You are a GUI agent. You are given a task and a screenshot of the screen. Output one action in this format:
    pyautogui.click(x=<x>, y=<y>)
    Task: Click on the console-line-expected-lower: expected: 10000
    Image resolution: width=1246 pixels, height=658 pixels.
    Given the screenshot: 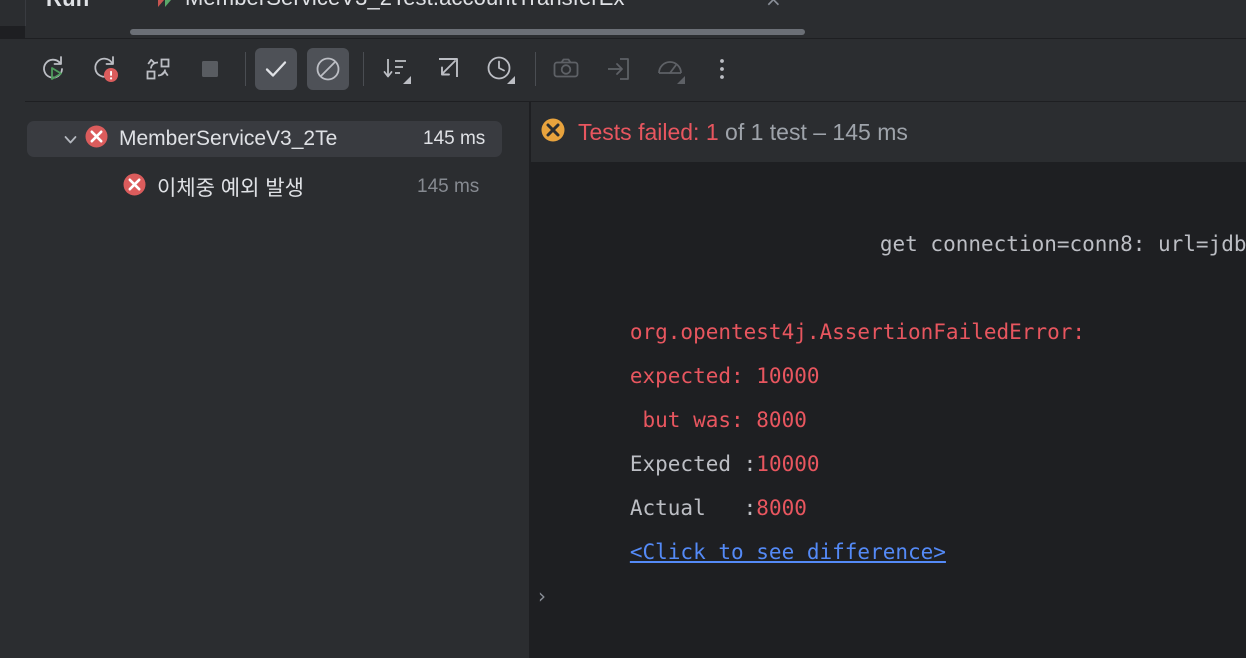 What is the action you would take?
    pyautogui.click(x=687, y=349)
    